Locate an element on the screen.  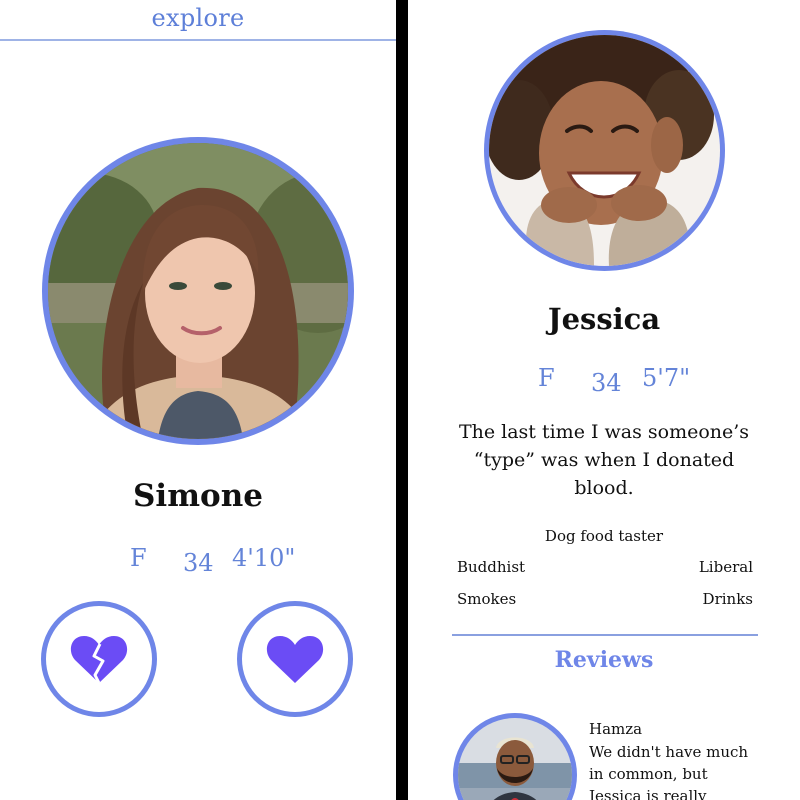
dislike-button is located at coordinates (99, 659).